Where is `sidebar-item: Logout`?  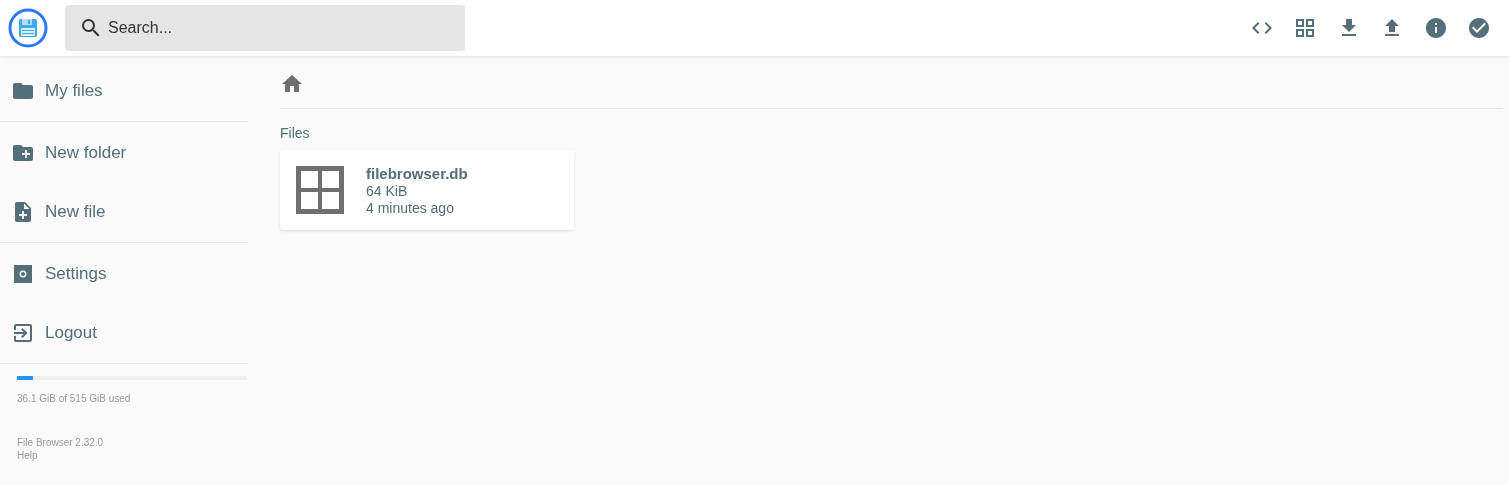
sidebar-item: Logout is located at coordinates (124, 332).